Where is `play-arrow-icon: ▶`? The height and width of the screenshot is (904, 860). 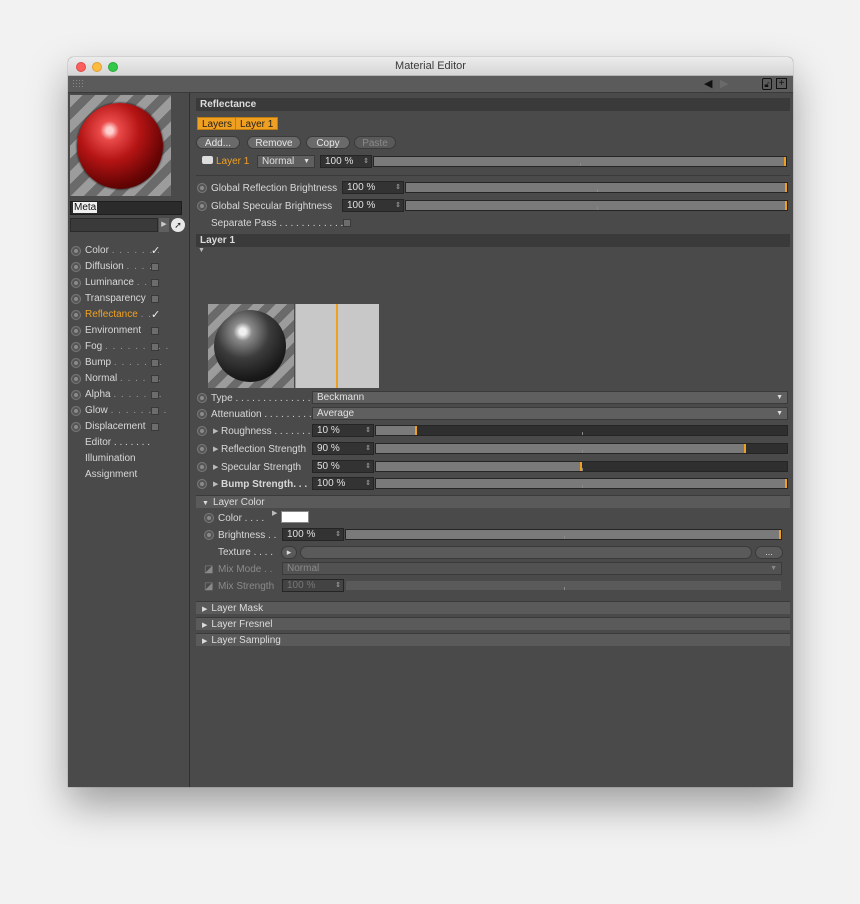
play-arrow-icon: ▶ is located at coordinates (164, 225).